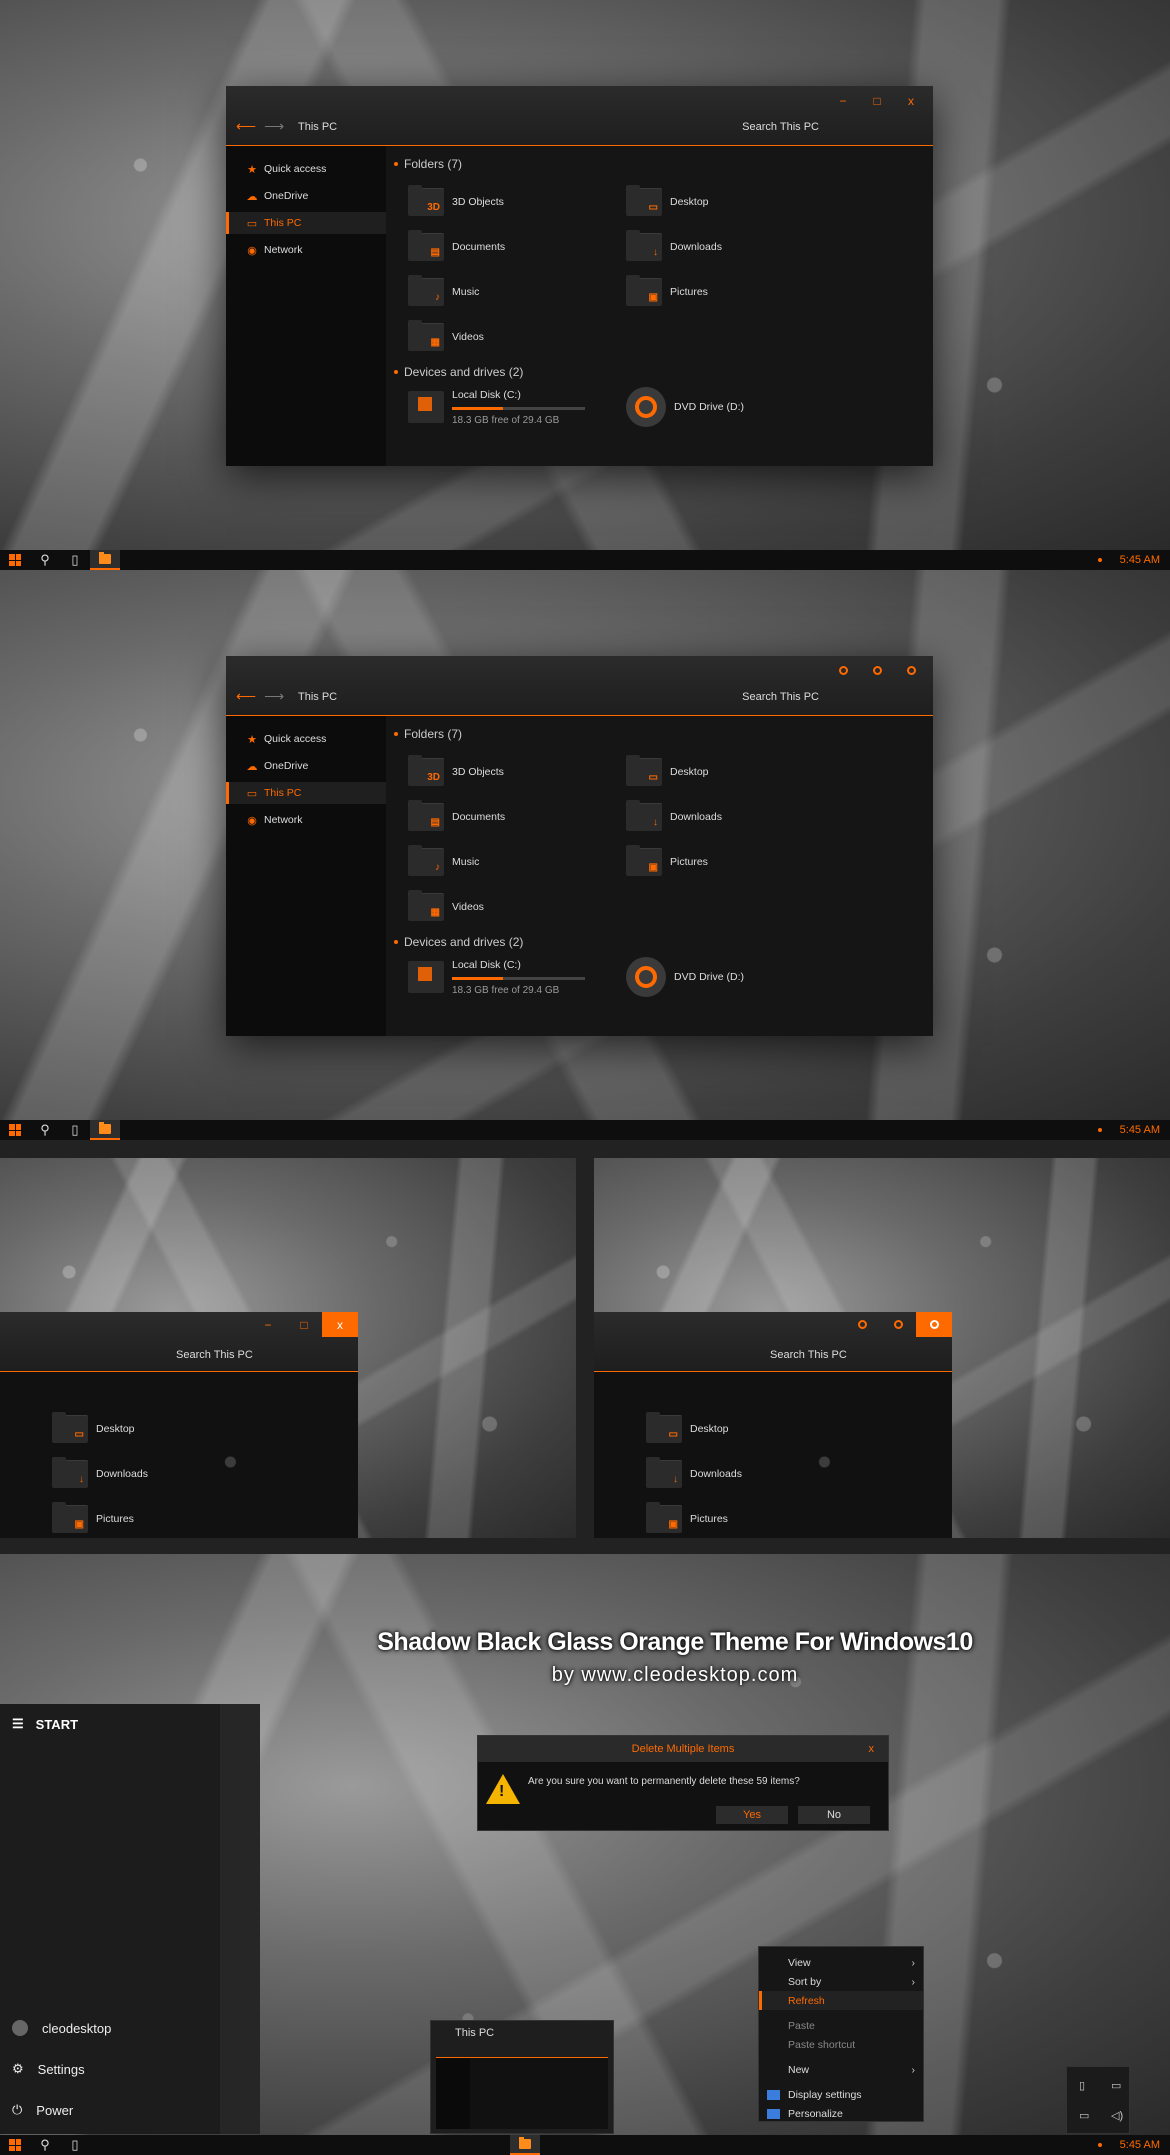  What do you see at coordinates (45, 1724) in the screenshot?
I see `start-header: ☰ START` at bounding box center [45, 1724].